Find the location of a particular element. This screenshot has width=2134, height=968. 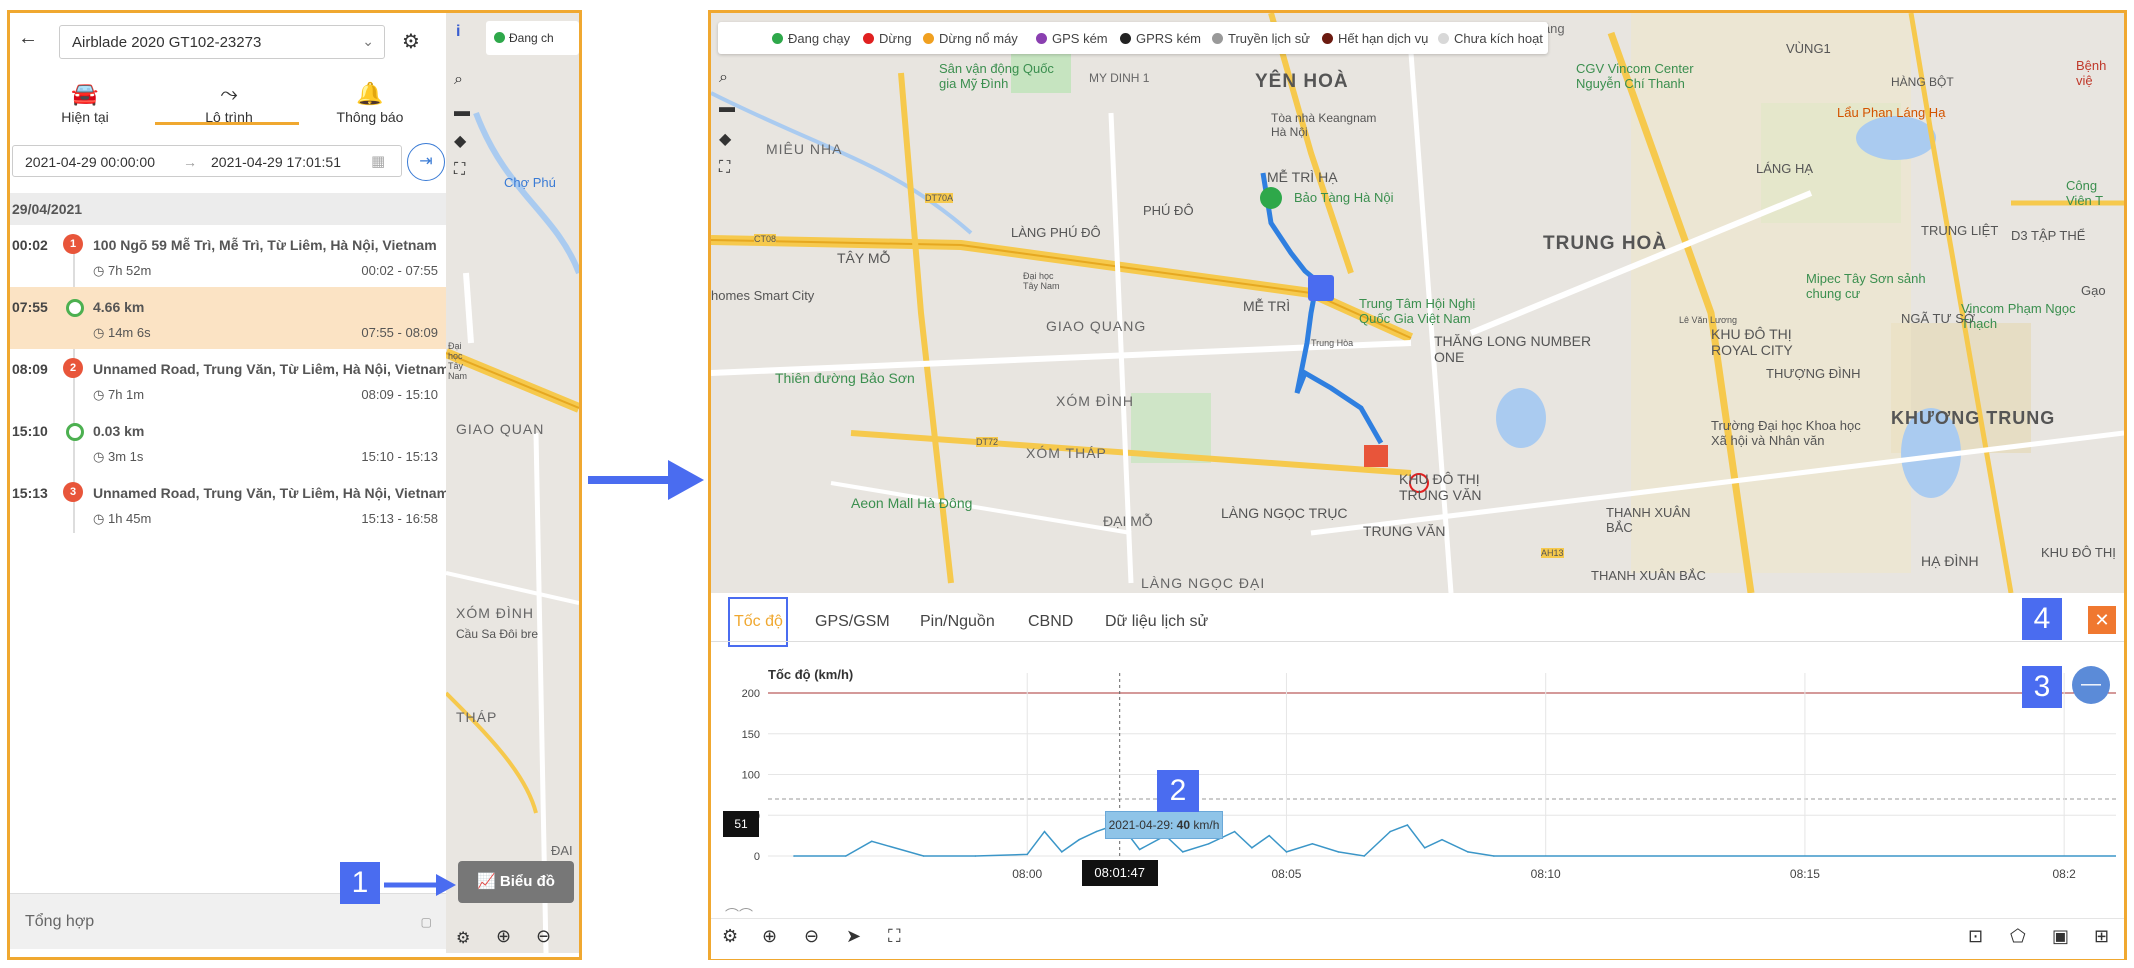

road-label: CT08 is located at coordinates (765, 239).